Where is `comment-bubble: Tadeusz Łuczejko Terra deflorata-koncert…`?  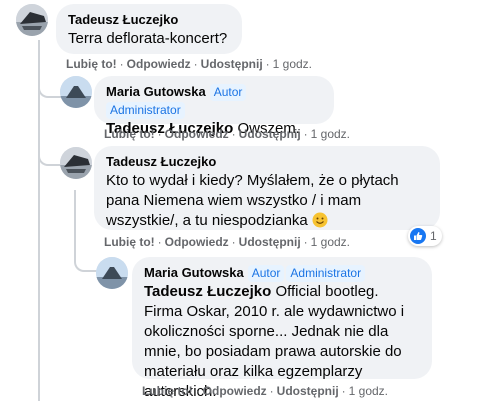 comment-bubble: Tadeusz Łuczejko Terra deflorata-koncert… is located at coordinates (149, 29).